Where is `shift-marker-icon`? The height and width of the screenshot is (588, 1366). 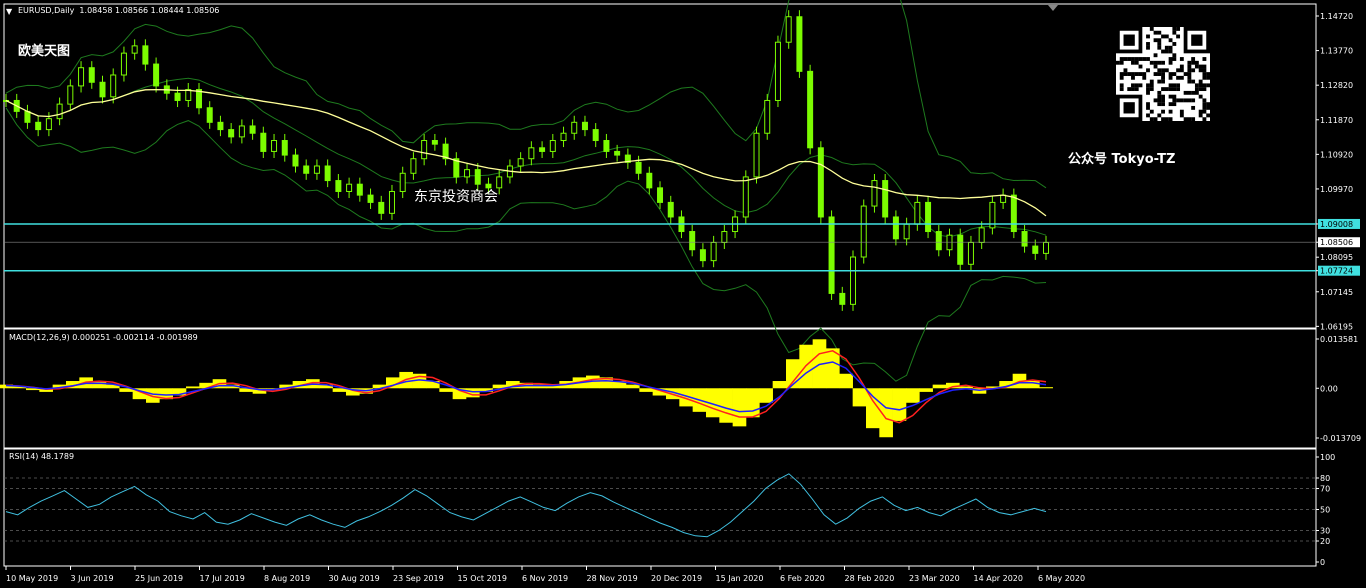 shift-marker-icon is located at coordinates (1053, 8).